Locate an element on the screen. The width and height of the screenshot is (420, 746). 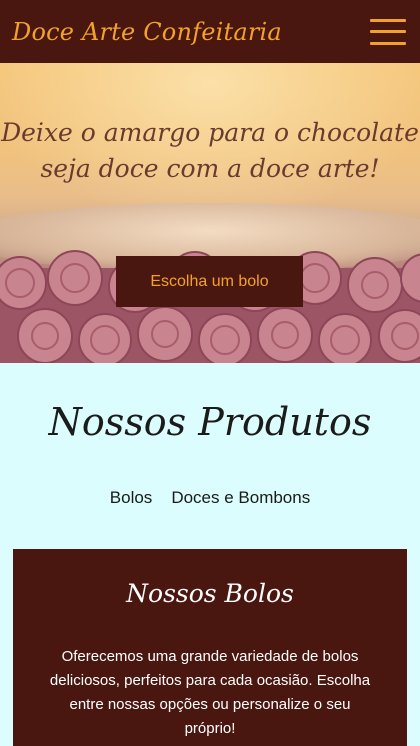
brand-logo-text: Doce Arte Confeitaria is located at coordinates (147, 32).